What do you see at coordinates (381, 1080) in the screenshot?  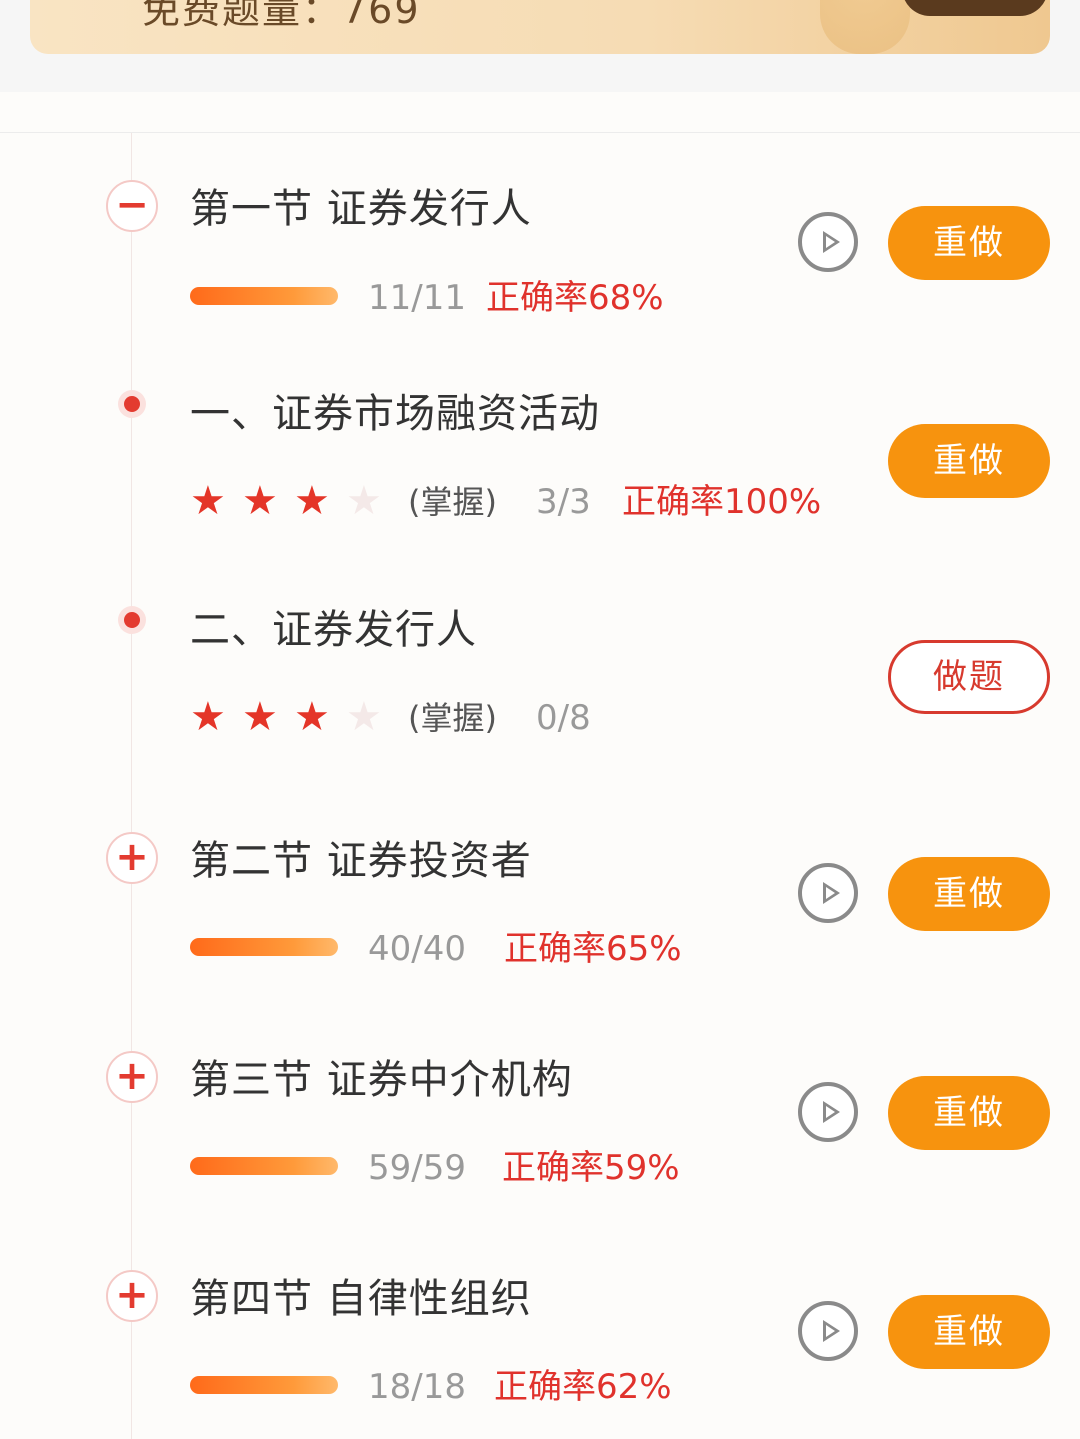 I see `chapter-title: 第三节 证券中介机构` at bounding box center [381, 1080].